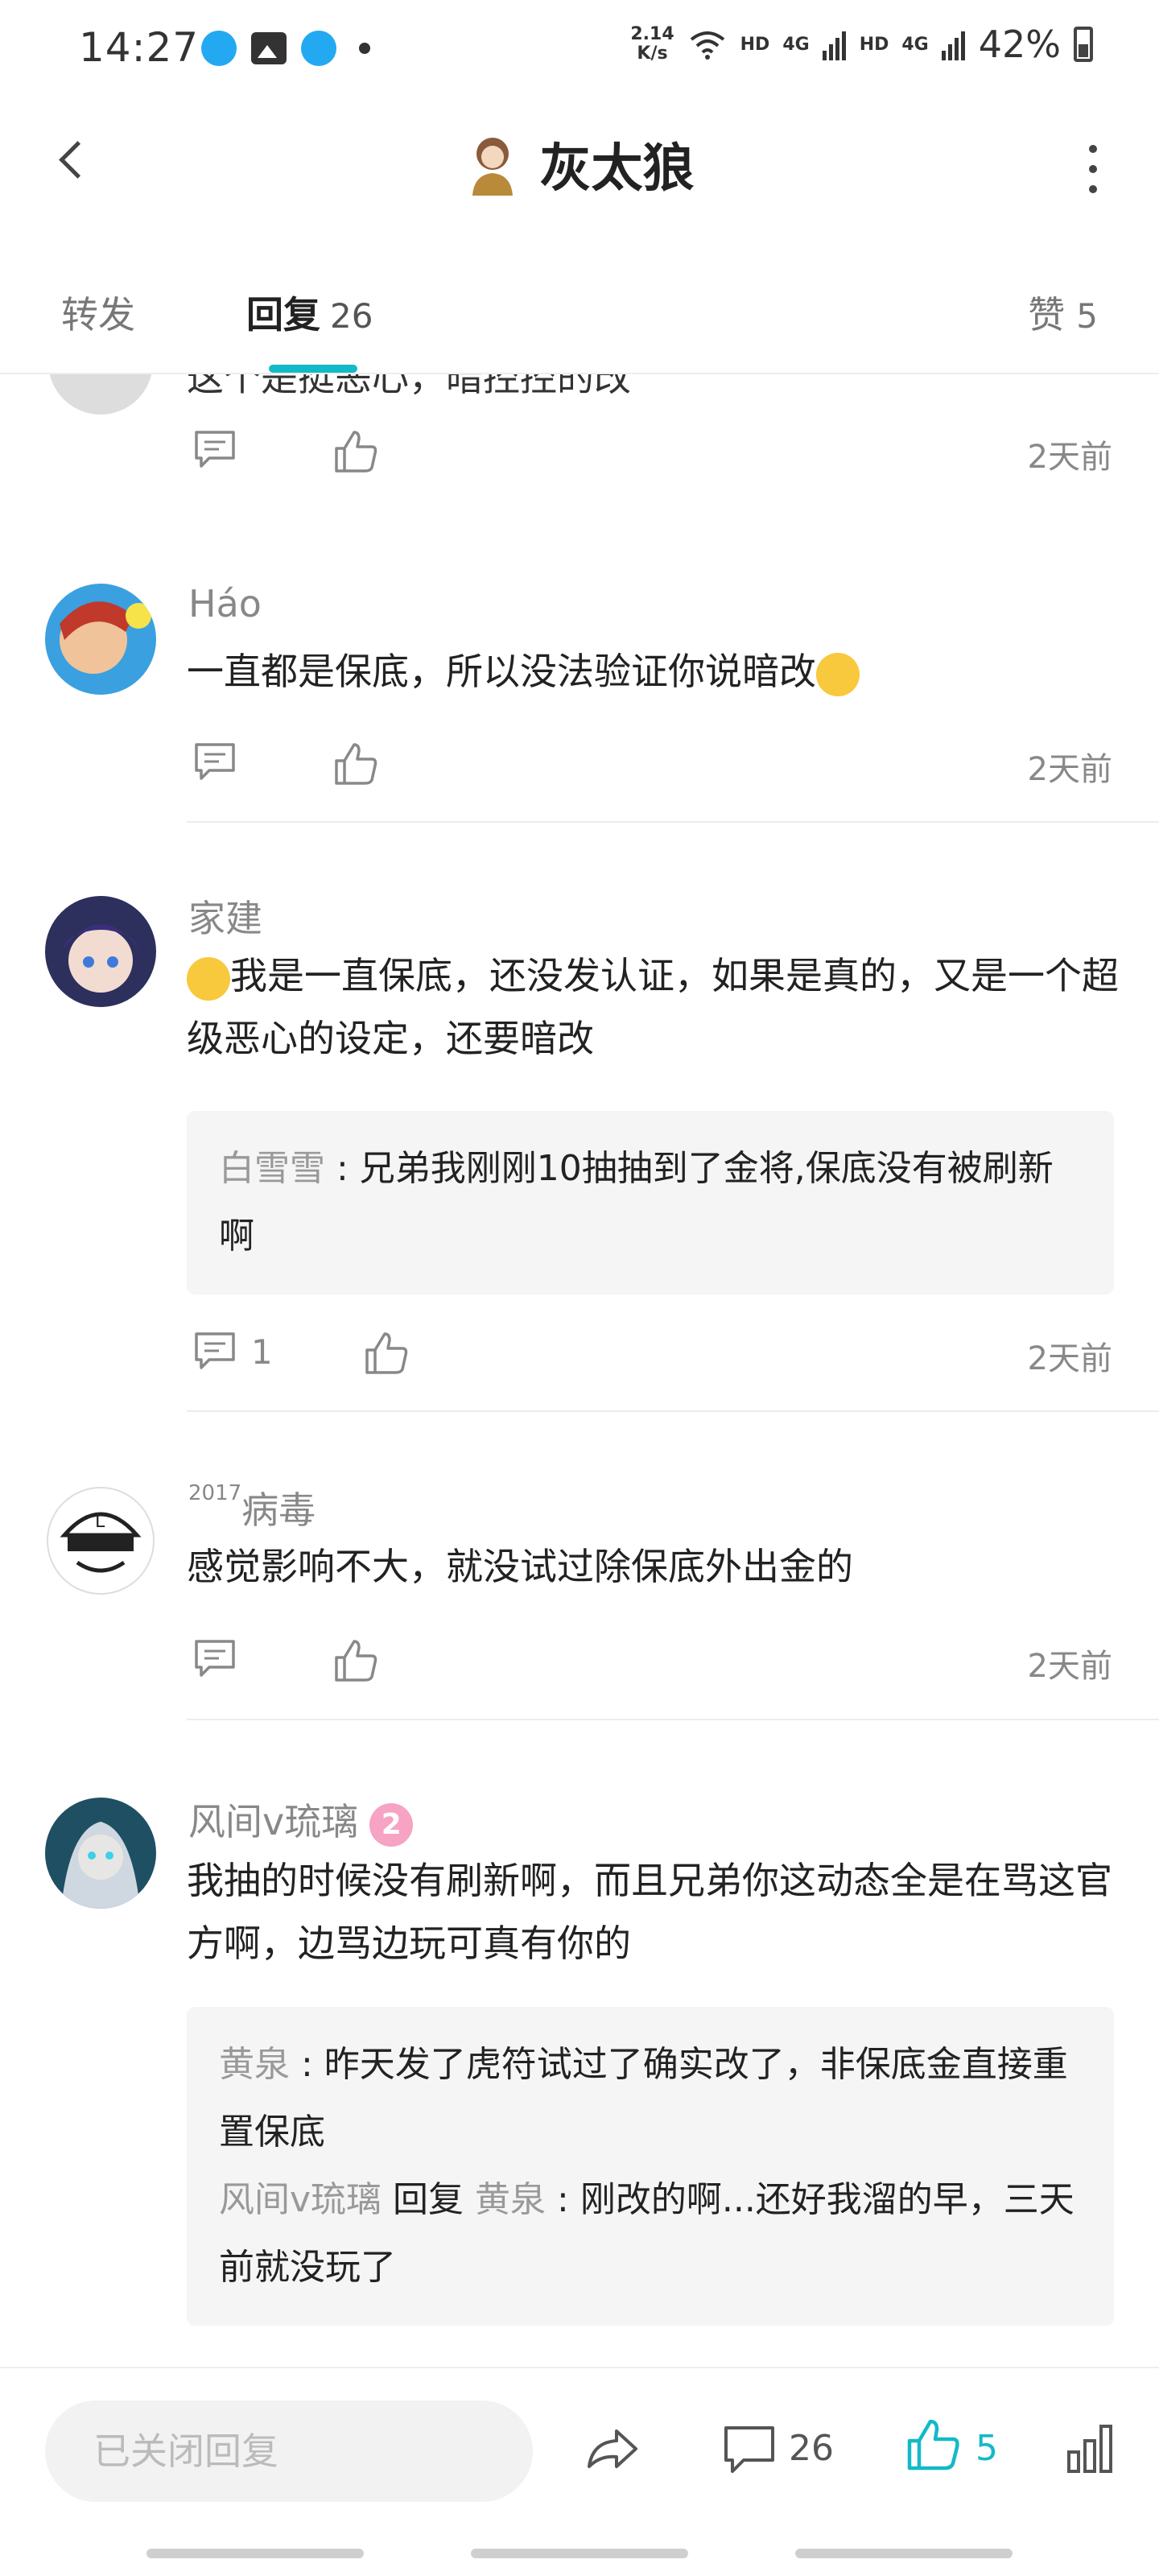 This screenshot has width=1159, height=2576. What do you see at coordinates (309, 312) in the screenshot?
I see `tab-reply: 回复 26` at bounding box center [309, 312].